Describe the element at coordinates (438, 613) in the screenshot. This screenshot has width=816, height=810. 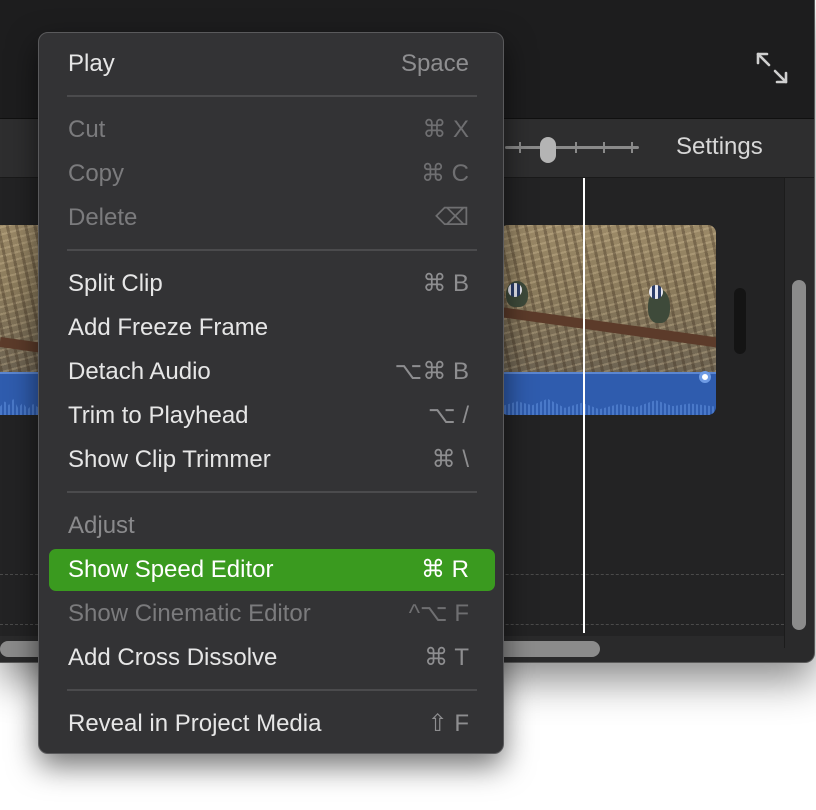
I see `menu-item-shortcut: ^⌥ F` at that location.